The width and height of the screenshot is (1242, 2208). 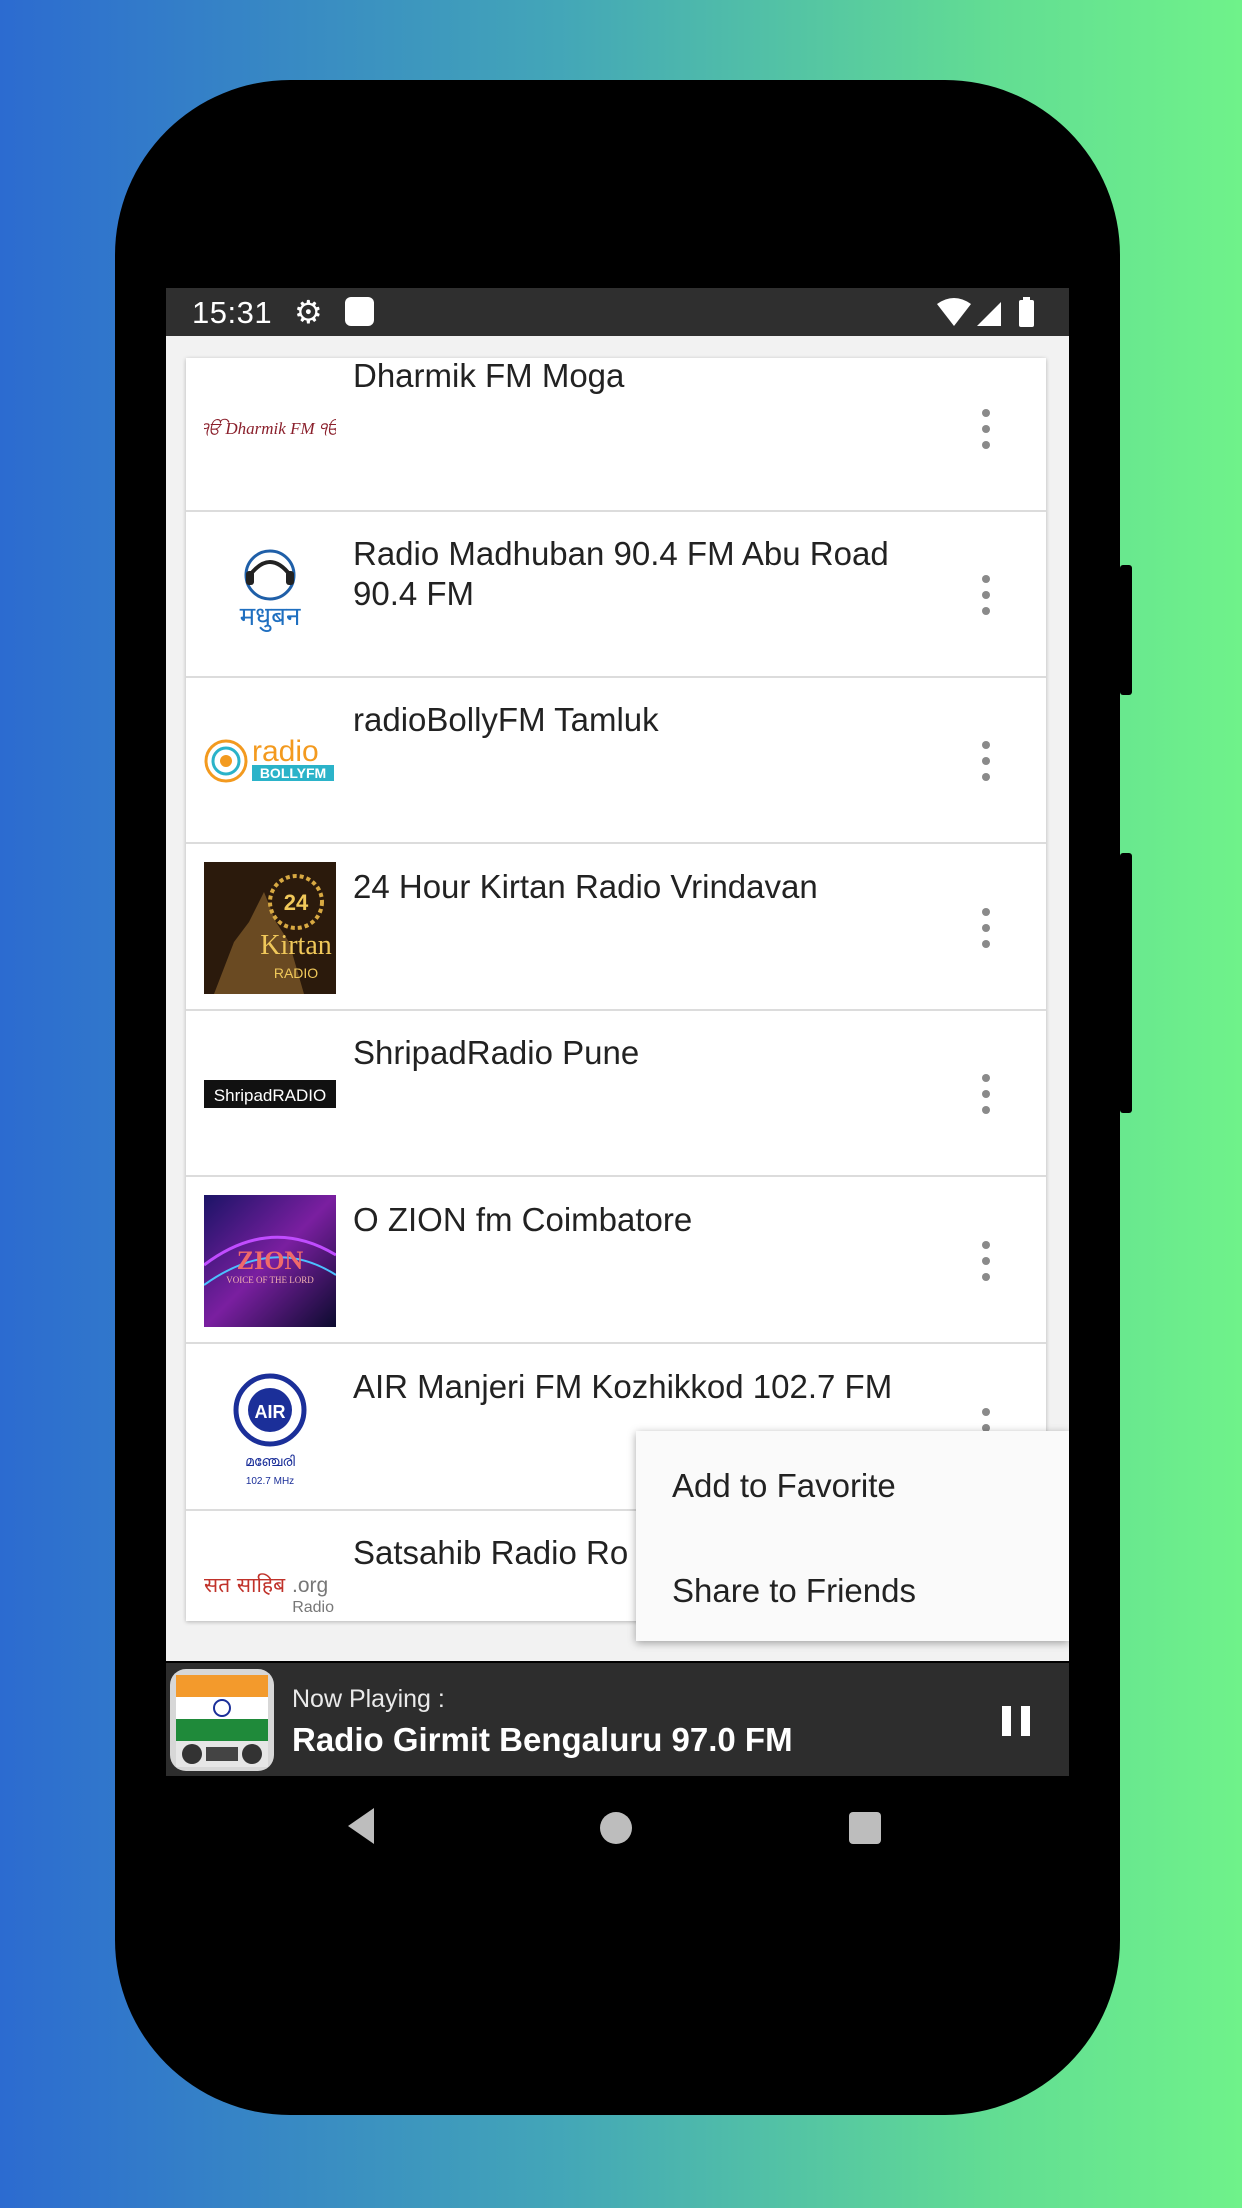 I want to click on status-icons, so click(x=985, y=312).